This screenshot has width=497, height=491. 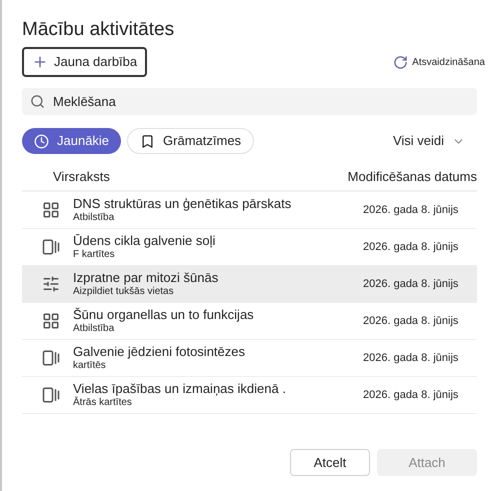 What do you see at coordinates (148, 141) in the screenshot?
I see `bookmark-icon` at bounding box center [148, 141].